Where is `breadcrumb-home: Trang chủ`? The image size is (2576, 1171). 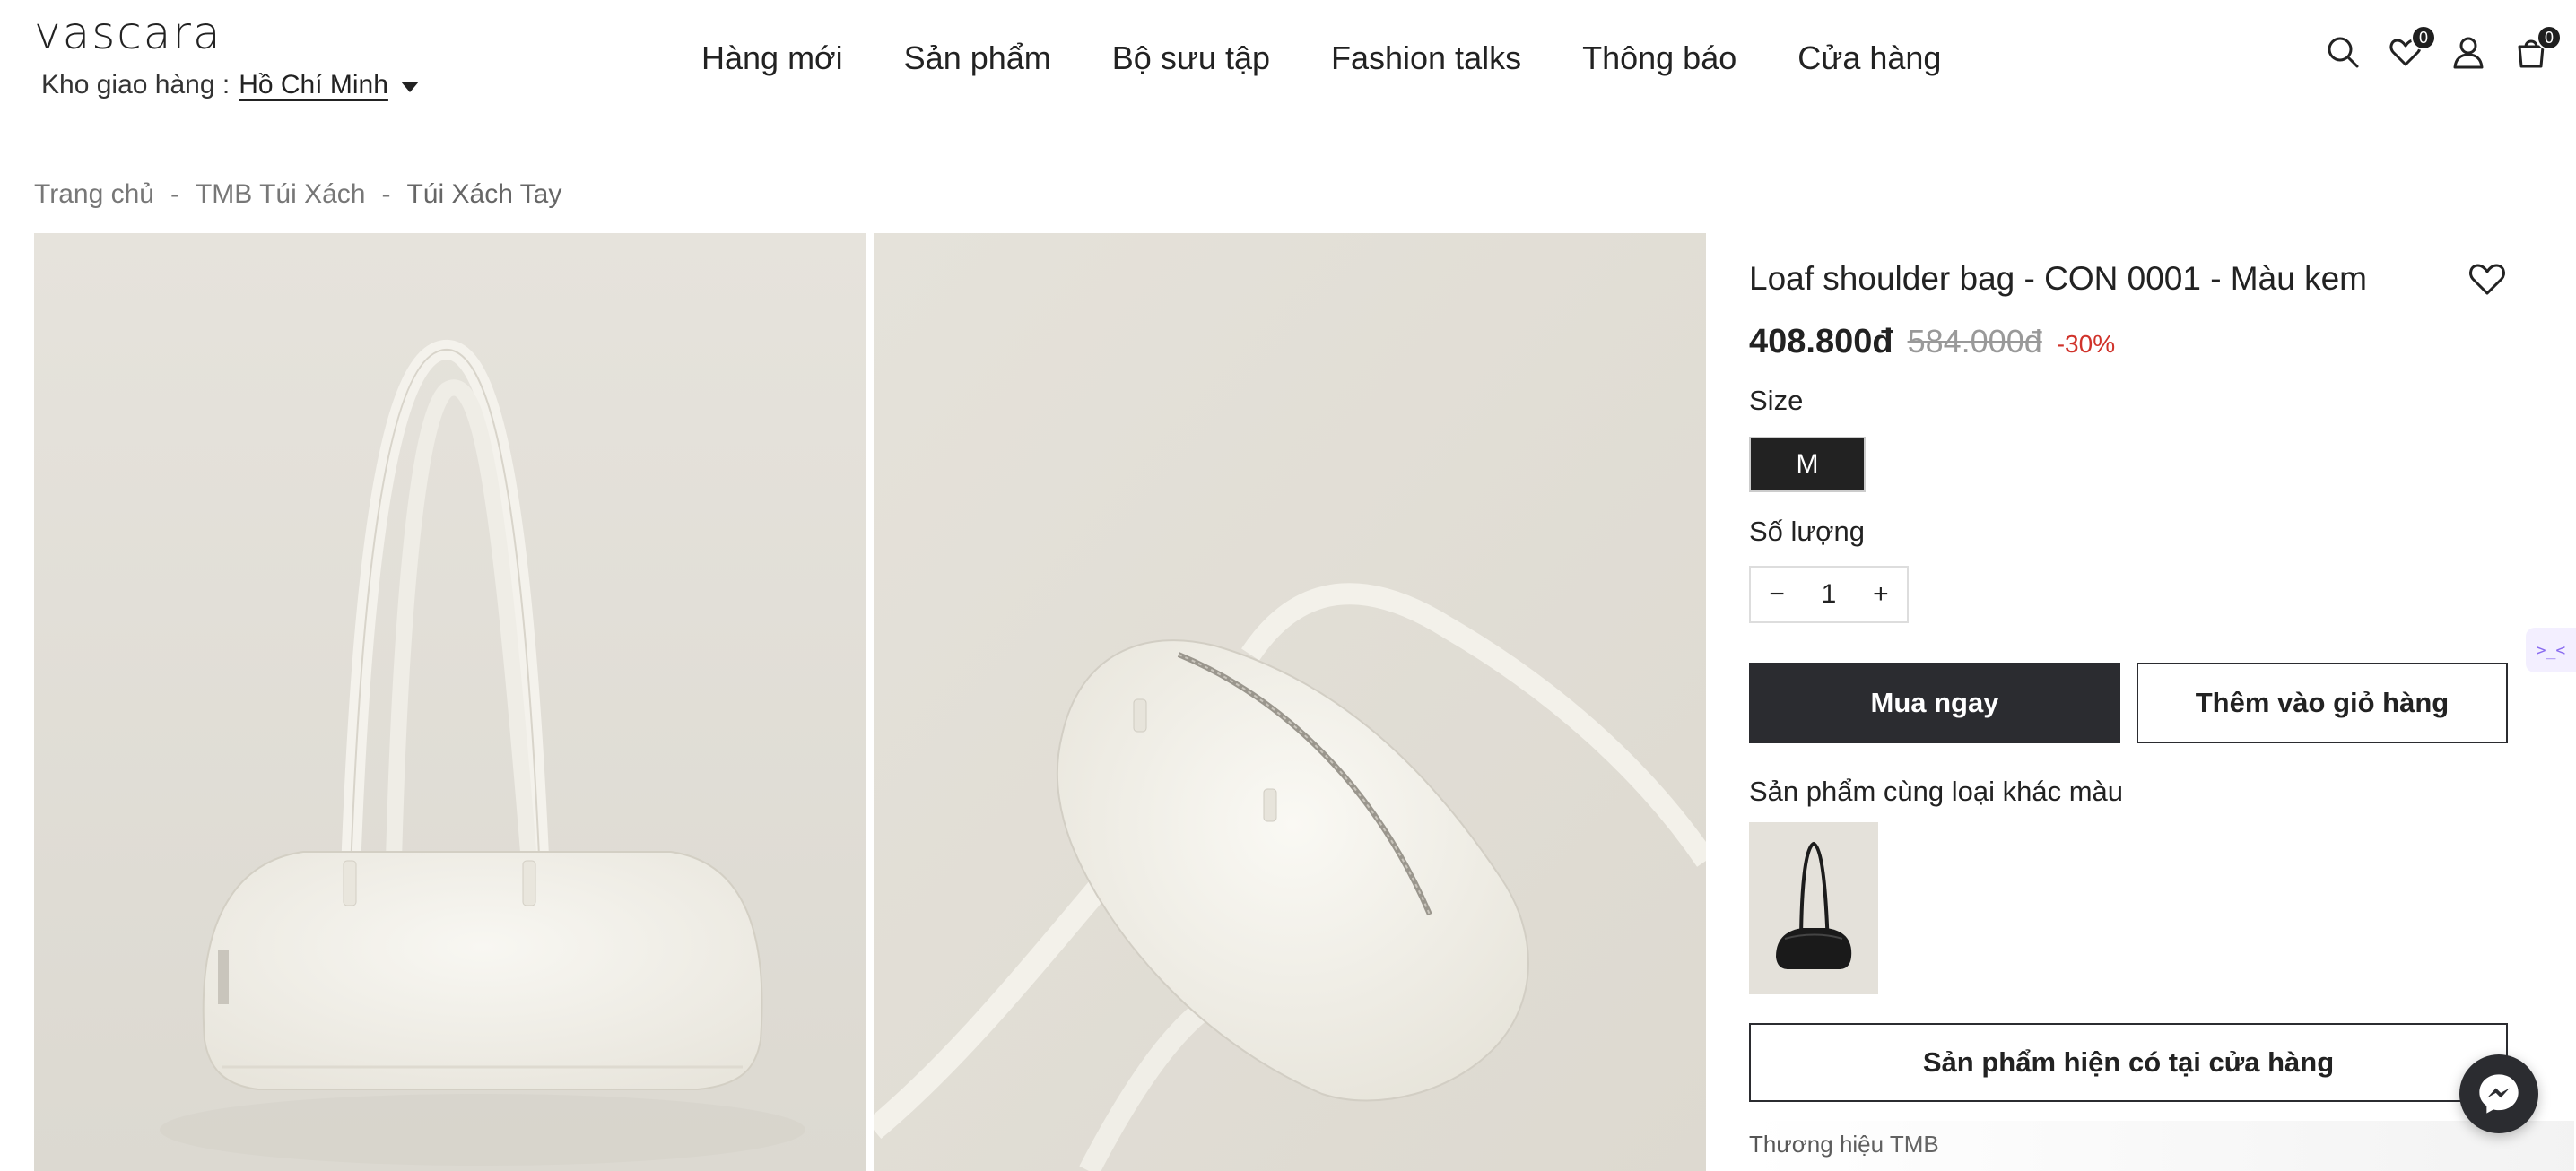 breadcrumb-home: Trang chủ is located at coordinates (94, 194).